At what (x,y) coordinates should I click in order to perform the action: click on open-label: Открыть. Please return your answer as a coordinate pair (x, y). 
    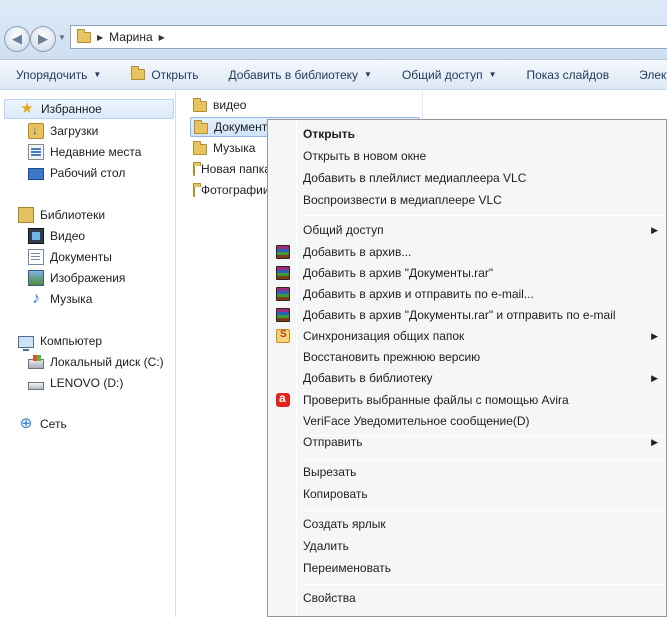
    Looking at the image, I should click on (175, 74).